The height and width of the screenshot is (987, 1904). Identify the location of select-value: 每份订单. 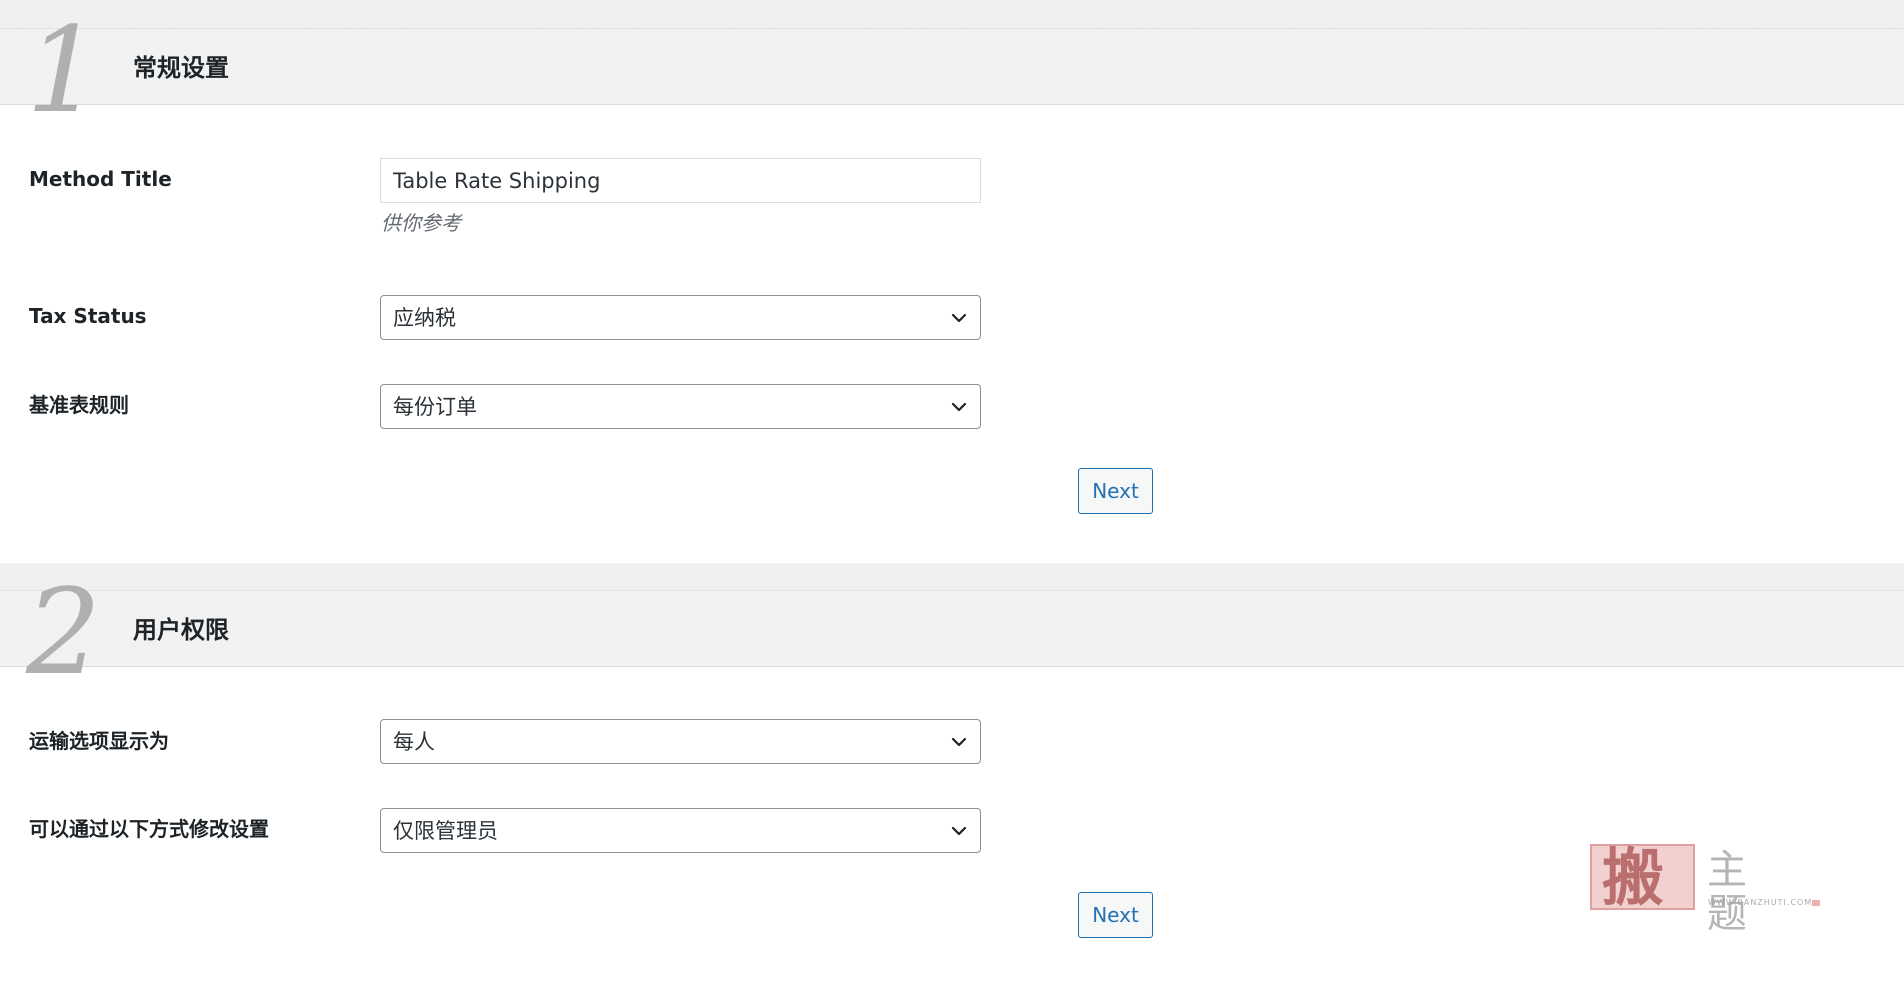
(435, 407).